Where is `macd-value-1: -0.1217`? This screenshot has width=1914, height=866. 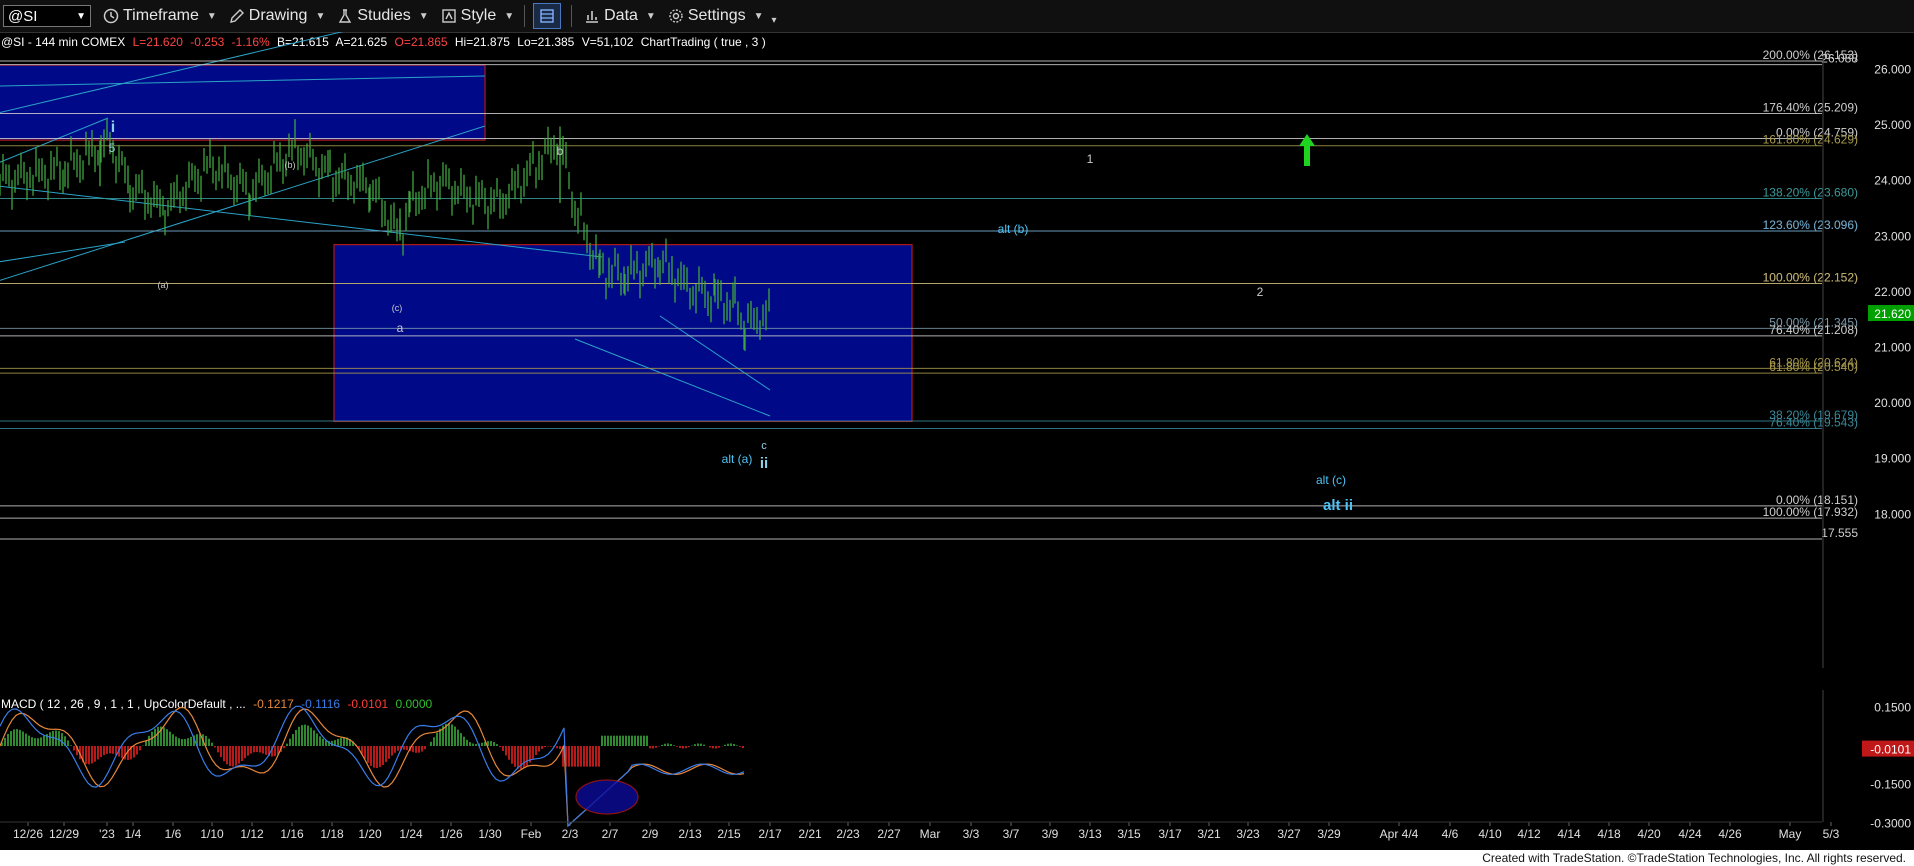
macd-value-1: -0.1217 is located at coordinates (273, 704).